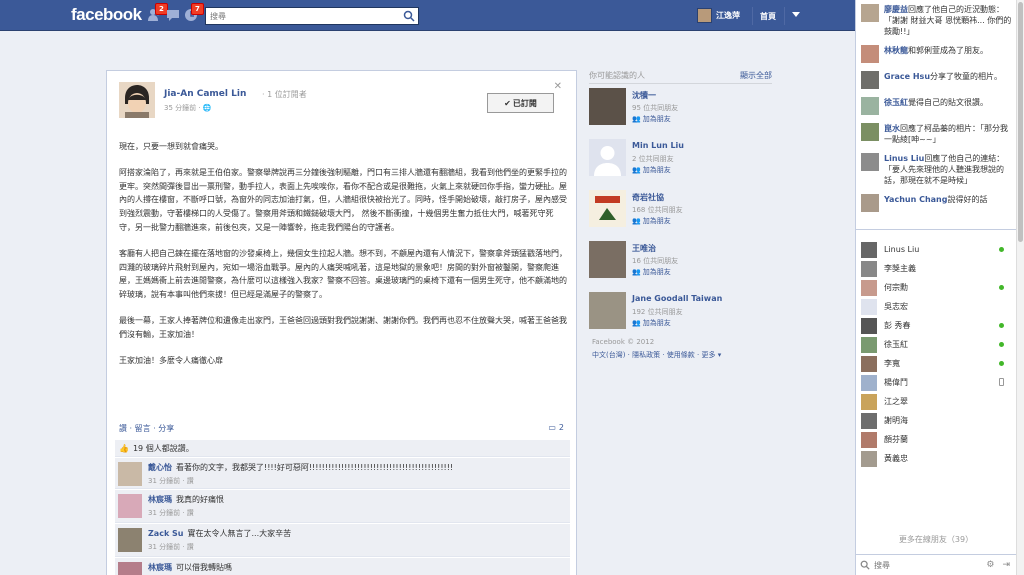 The height and width of the screenshot is (575, 1024). Describe the element at coordinates (990, 565) in the screenshot. I see `gear-icon: ⚙` at that location.